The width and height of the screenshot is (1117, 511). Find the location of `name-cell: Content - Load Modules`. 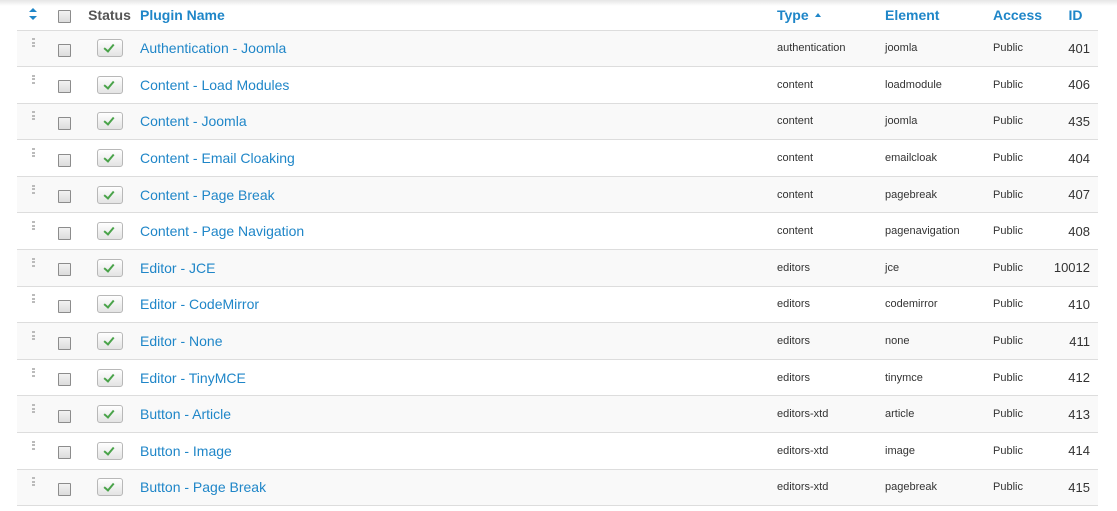

name-cell: Content - Load Modules is located at coordinates (458, 85).